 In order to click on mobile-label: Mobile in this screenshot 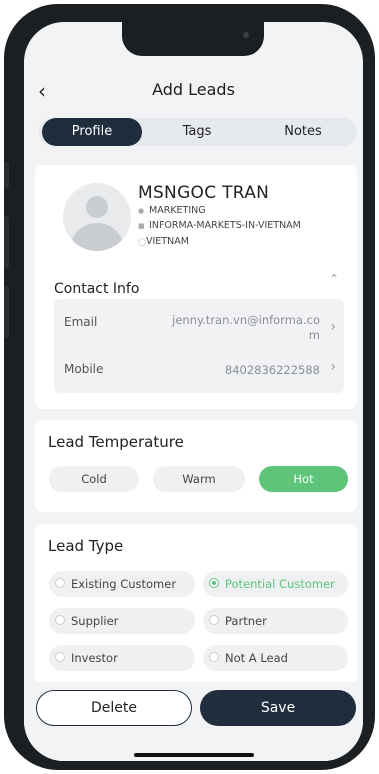, I will do `click(84, 369)`.